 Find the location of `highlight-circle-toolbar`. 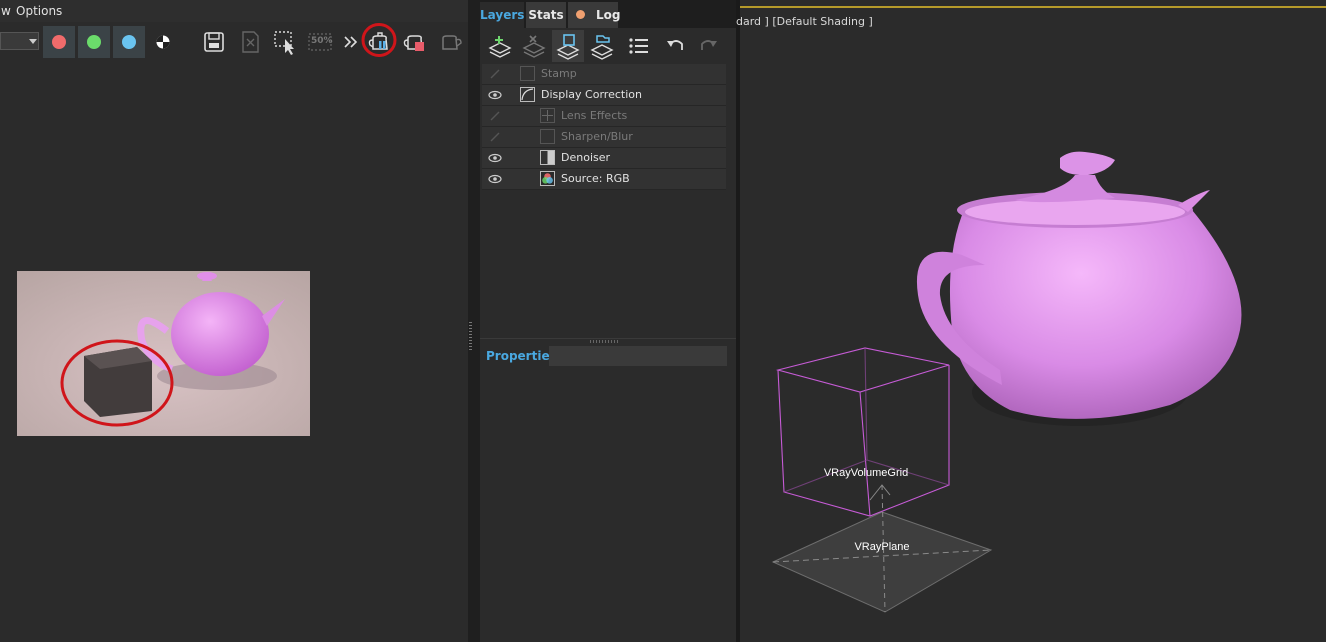

highlight-circle-toolbar is located at coordinates (379, 40).